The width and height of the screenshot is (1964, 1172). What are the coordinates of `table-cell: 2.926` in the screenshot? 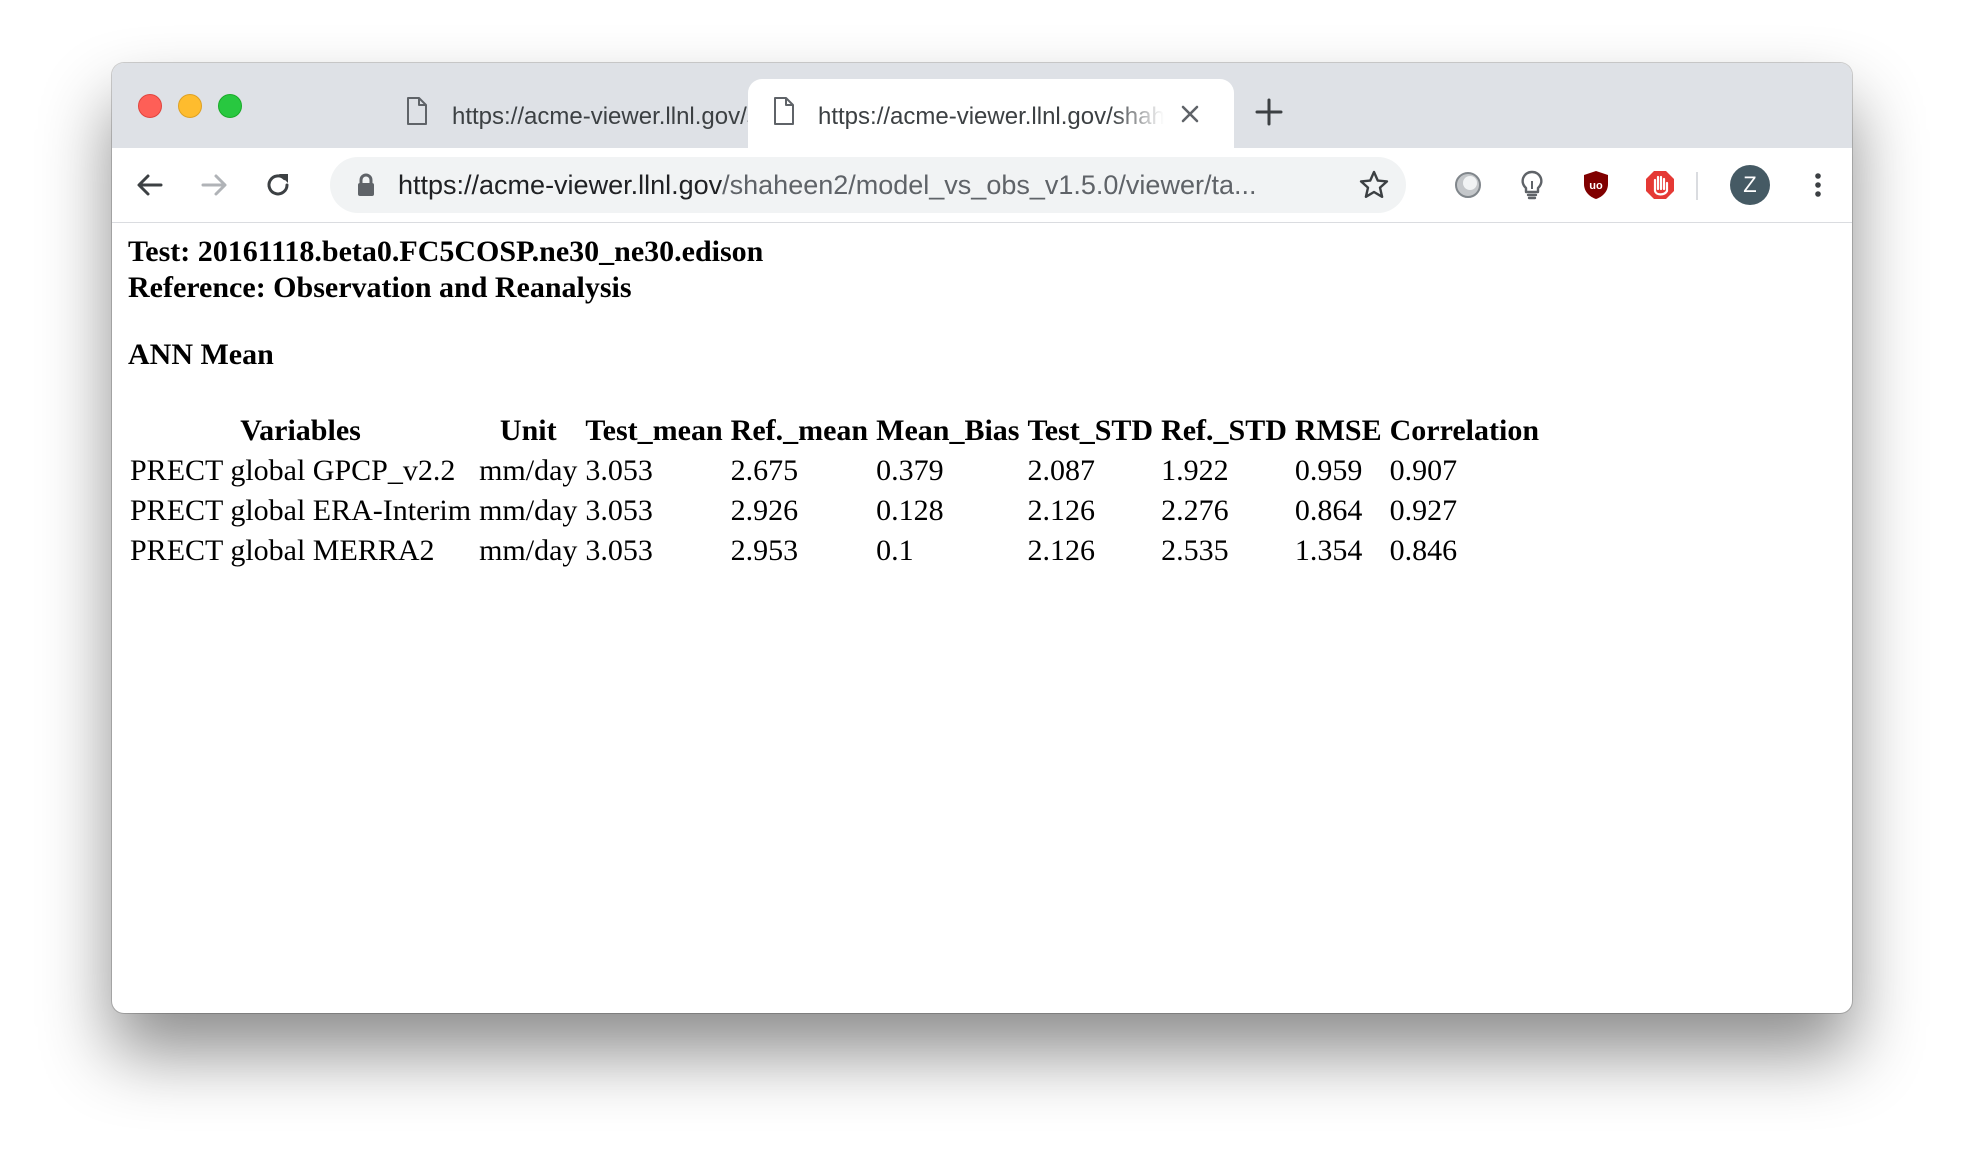 It's located at (764, 510).